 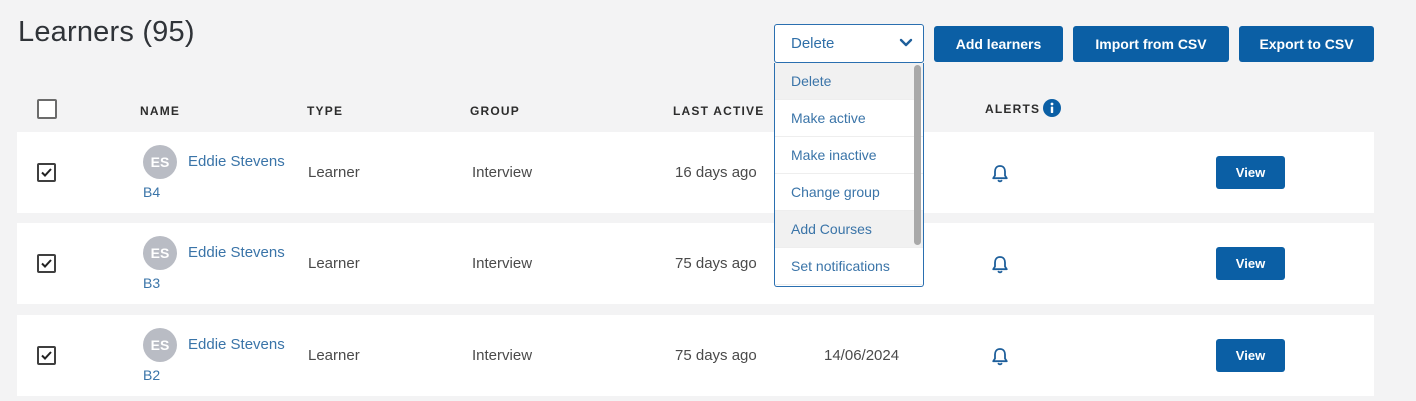 What do you see at coordinates (47, 109) in the screenshot?
I see `select-all-checkbox` at bounding box center [47, 109].